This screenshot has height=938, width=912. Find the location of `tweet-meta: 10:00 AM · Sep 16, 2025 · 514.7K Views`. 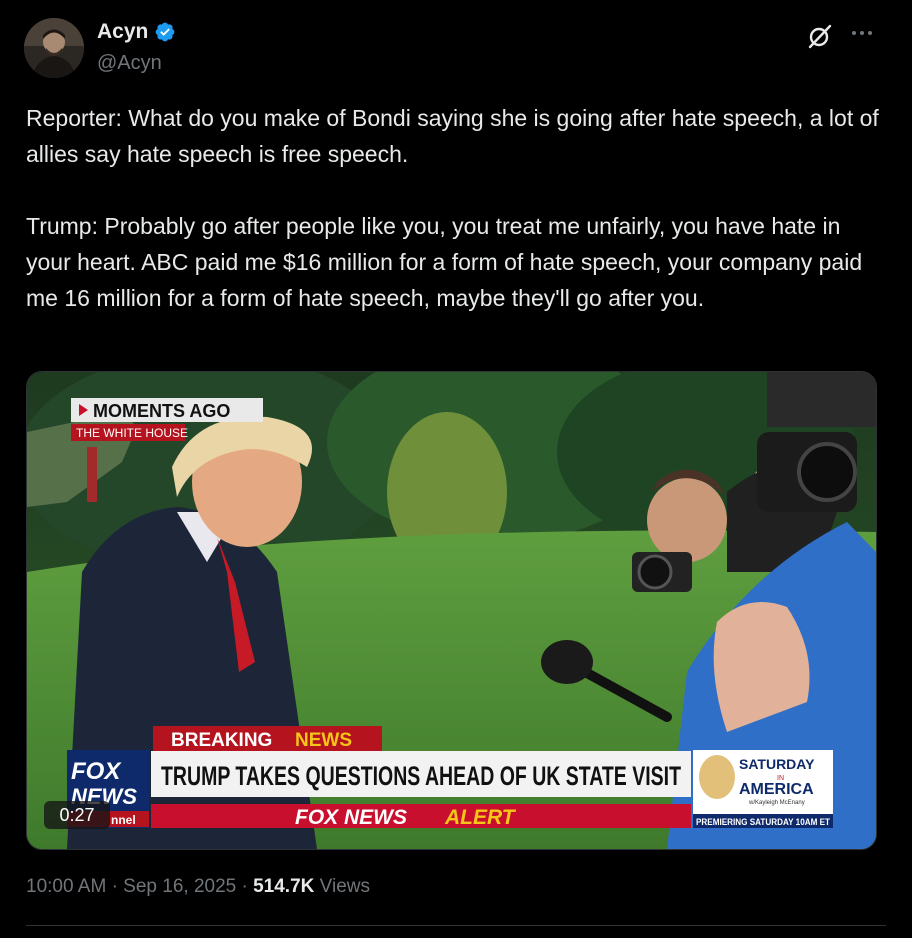

tweet-meta: 10:00 AM · Sep 16, 2025 · 514.7K Views is located at coordinates (198, 887).